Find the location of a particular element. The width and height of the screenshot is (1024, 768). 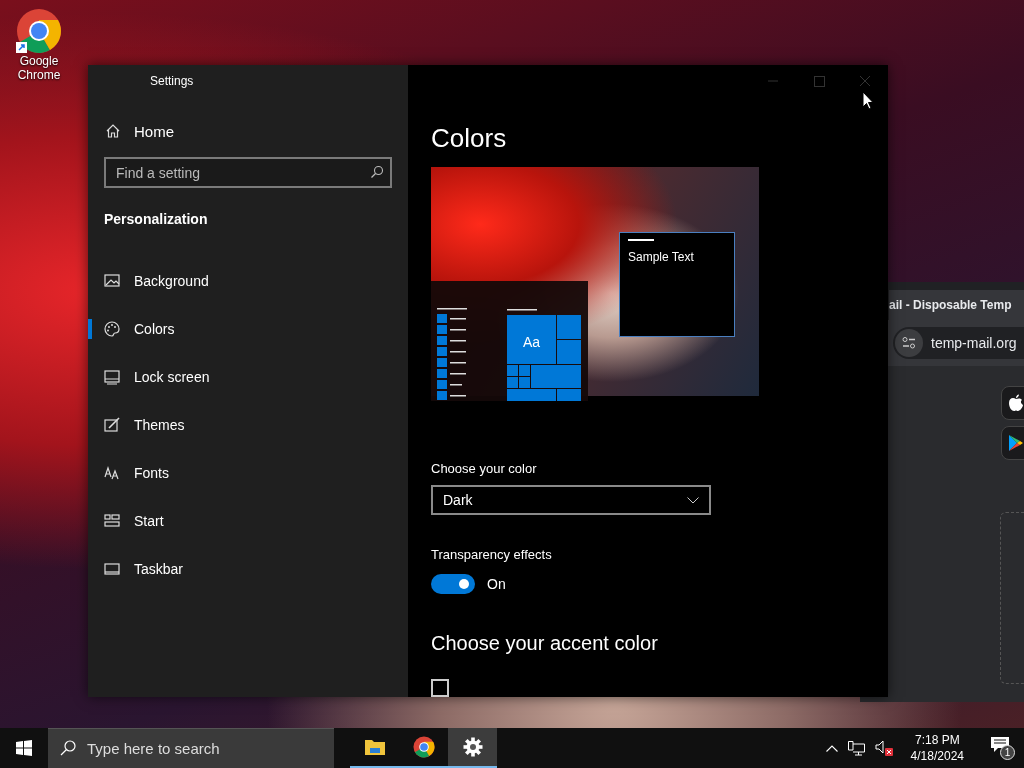

nav-item: Start is located at coordinates (248, 521).